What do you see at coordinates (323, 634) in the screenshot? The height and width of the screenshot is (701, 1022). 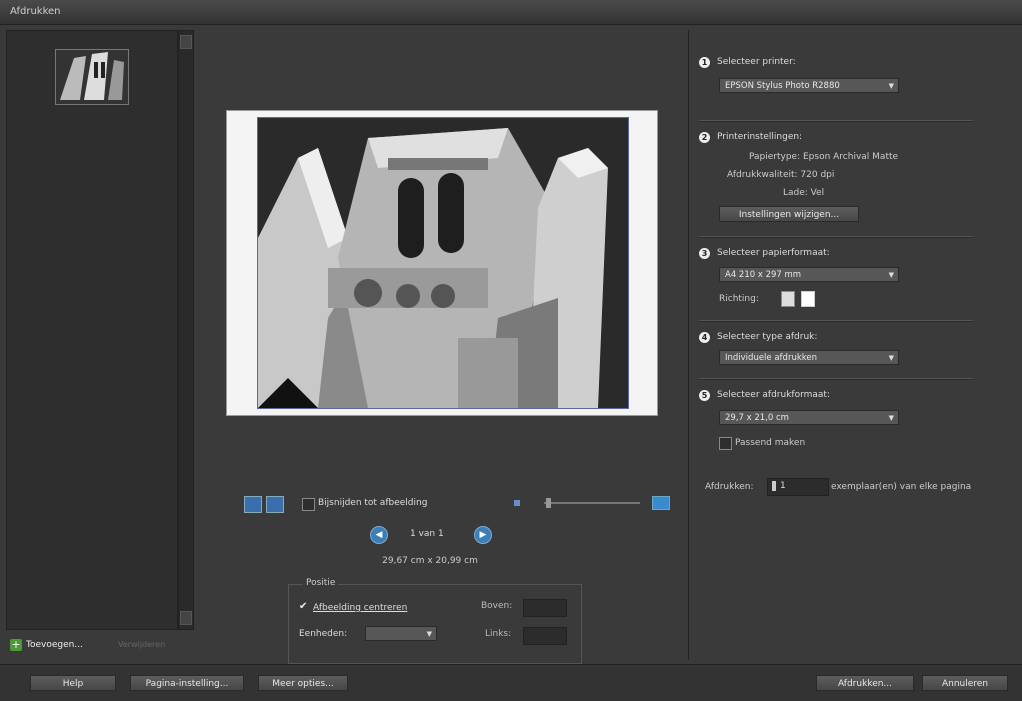 I see `units-label: Eenheden:` at bounding box center [323, 634].